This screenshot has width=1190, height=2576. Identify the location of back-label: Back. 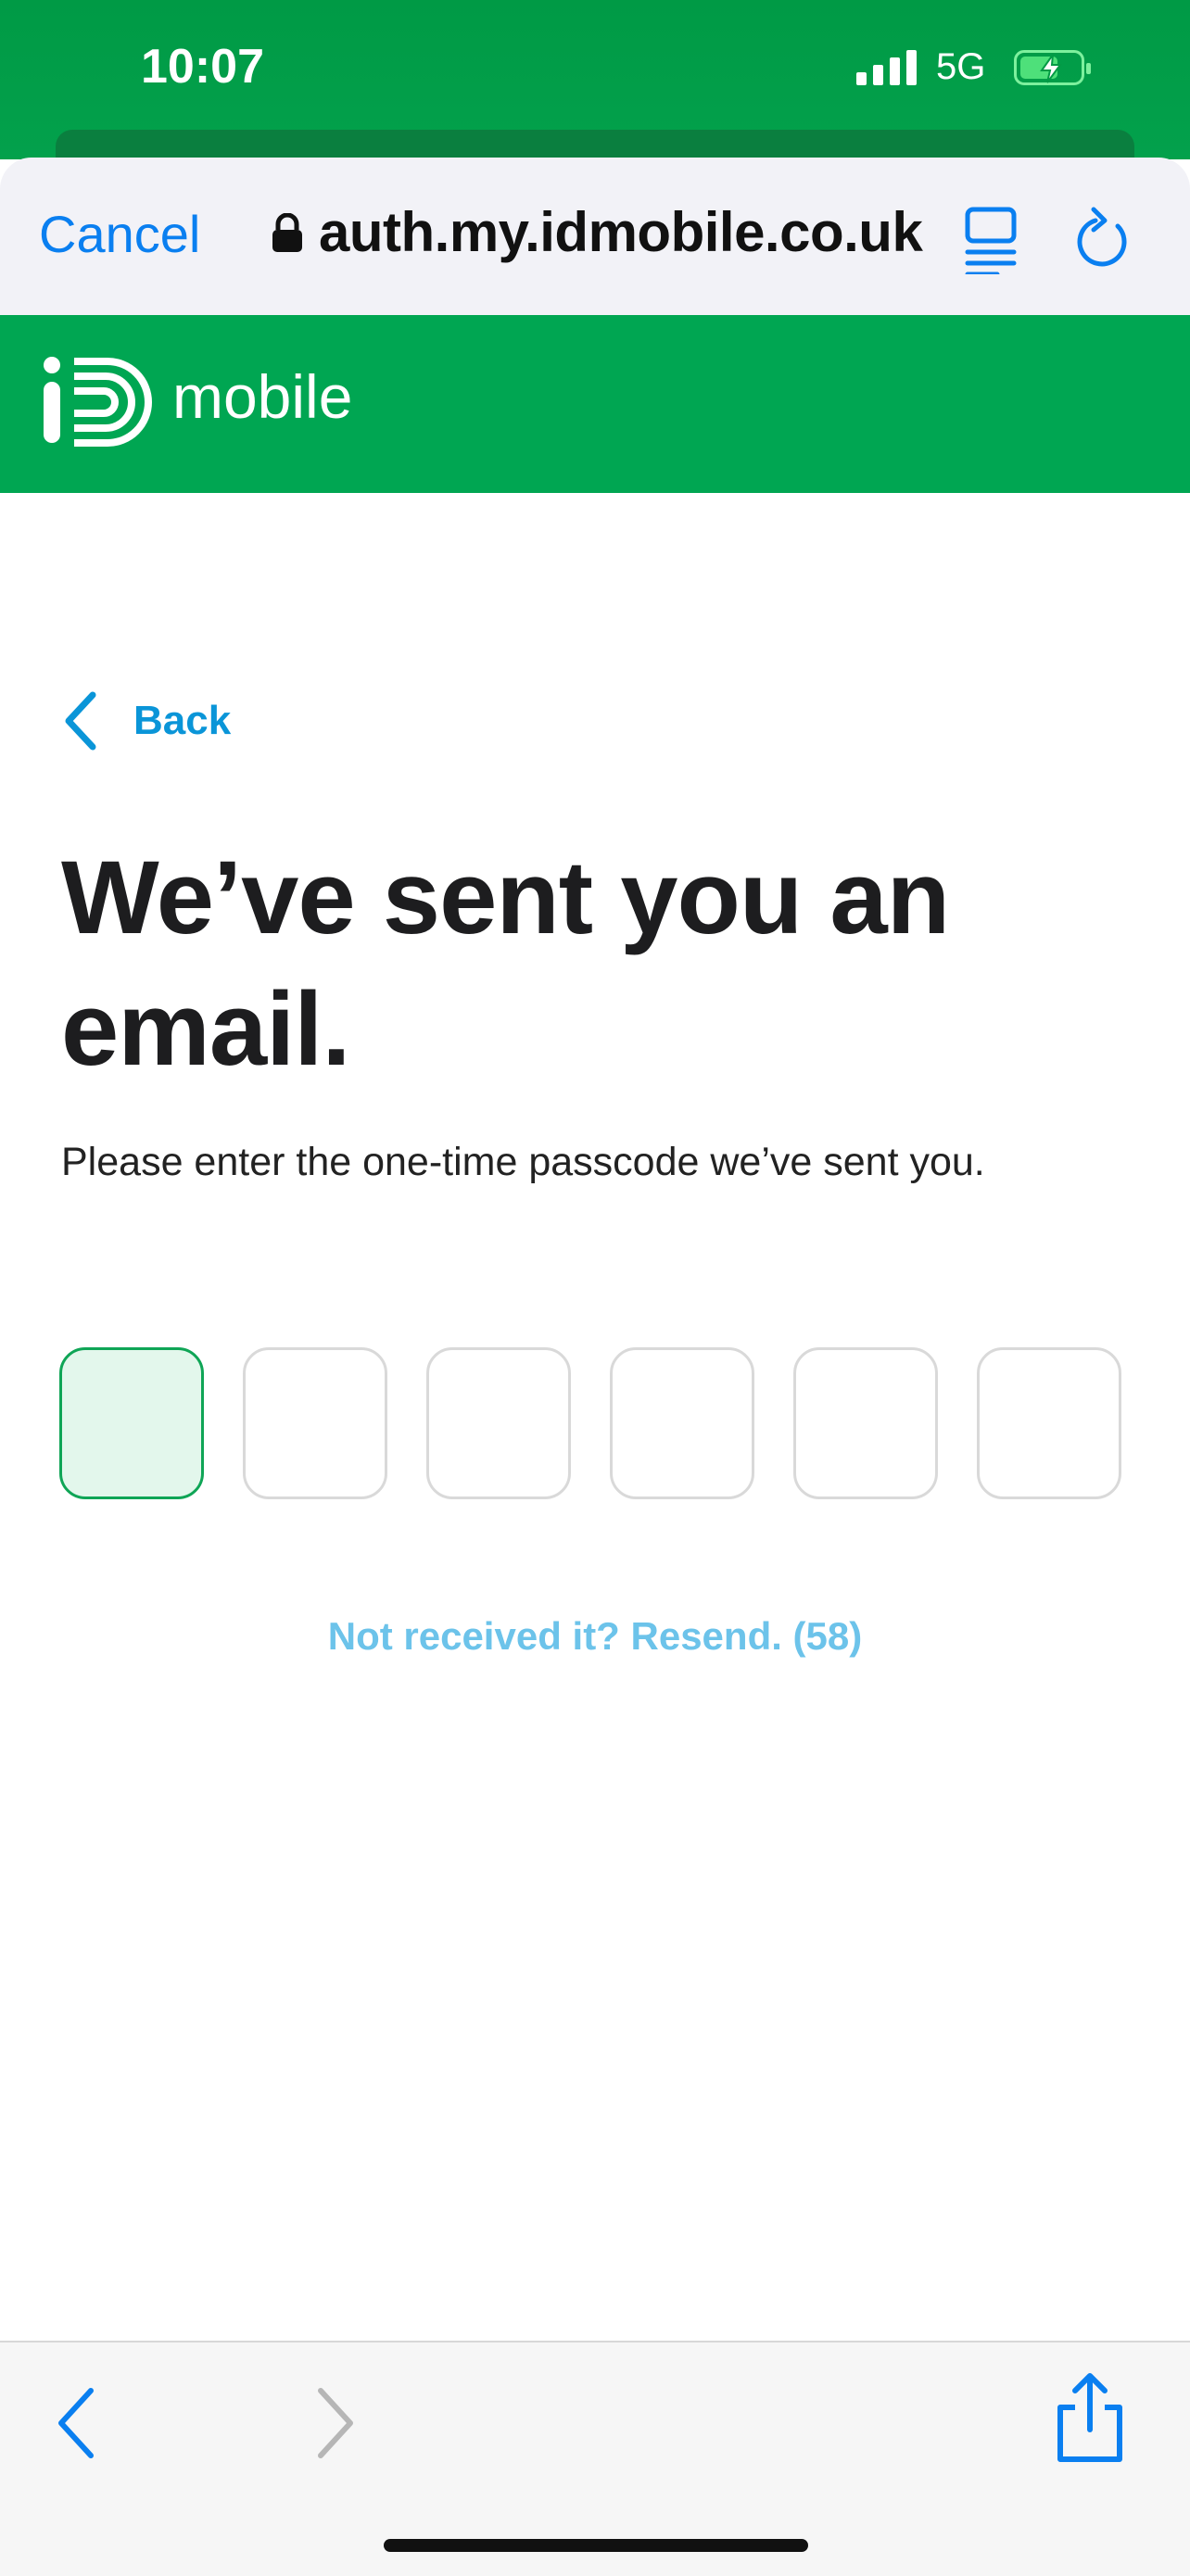
(182, 720).